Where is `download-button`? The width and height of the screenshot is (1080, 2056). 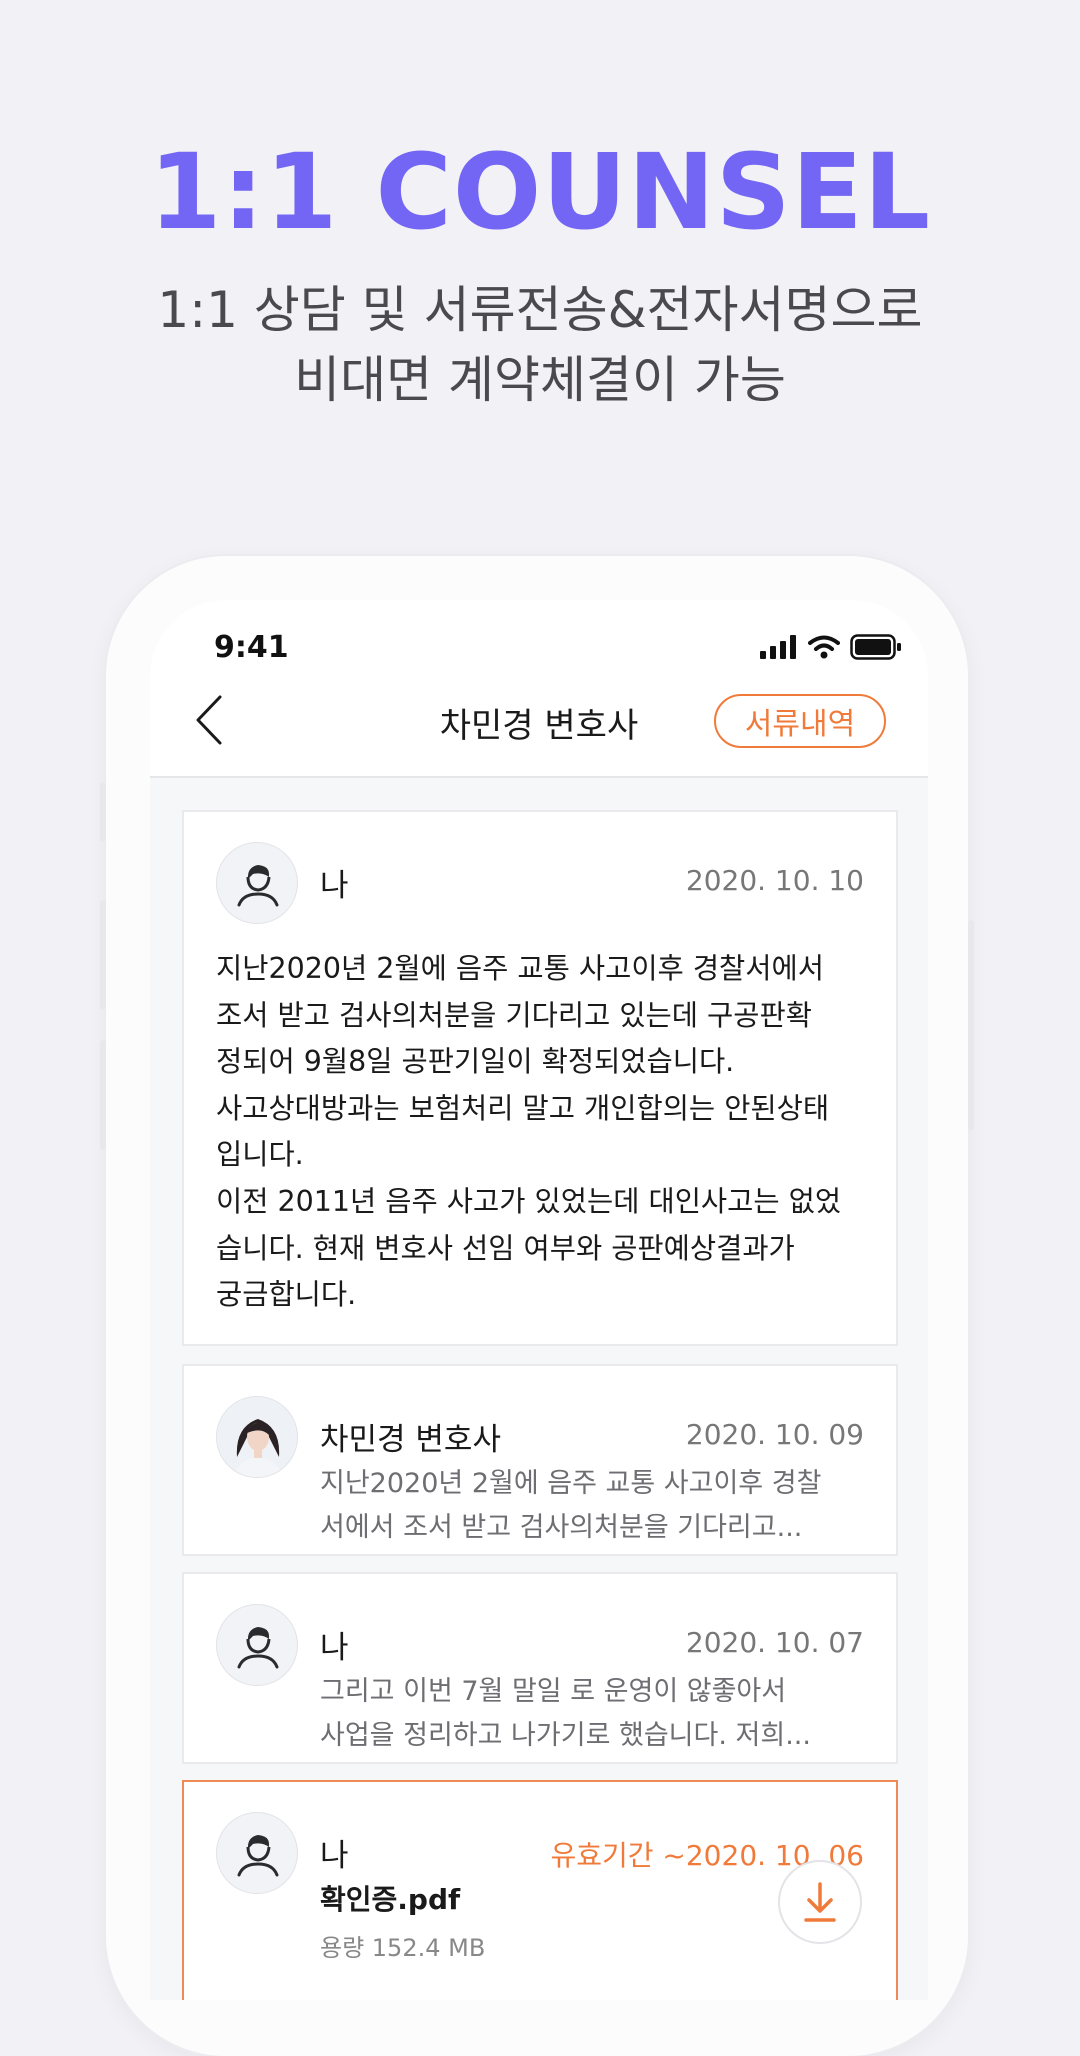 download-button is located at coordinates (820, 1902).